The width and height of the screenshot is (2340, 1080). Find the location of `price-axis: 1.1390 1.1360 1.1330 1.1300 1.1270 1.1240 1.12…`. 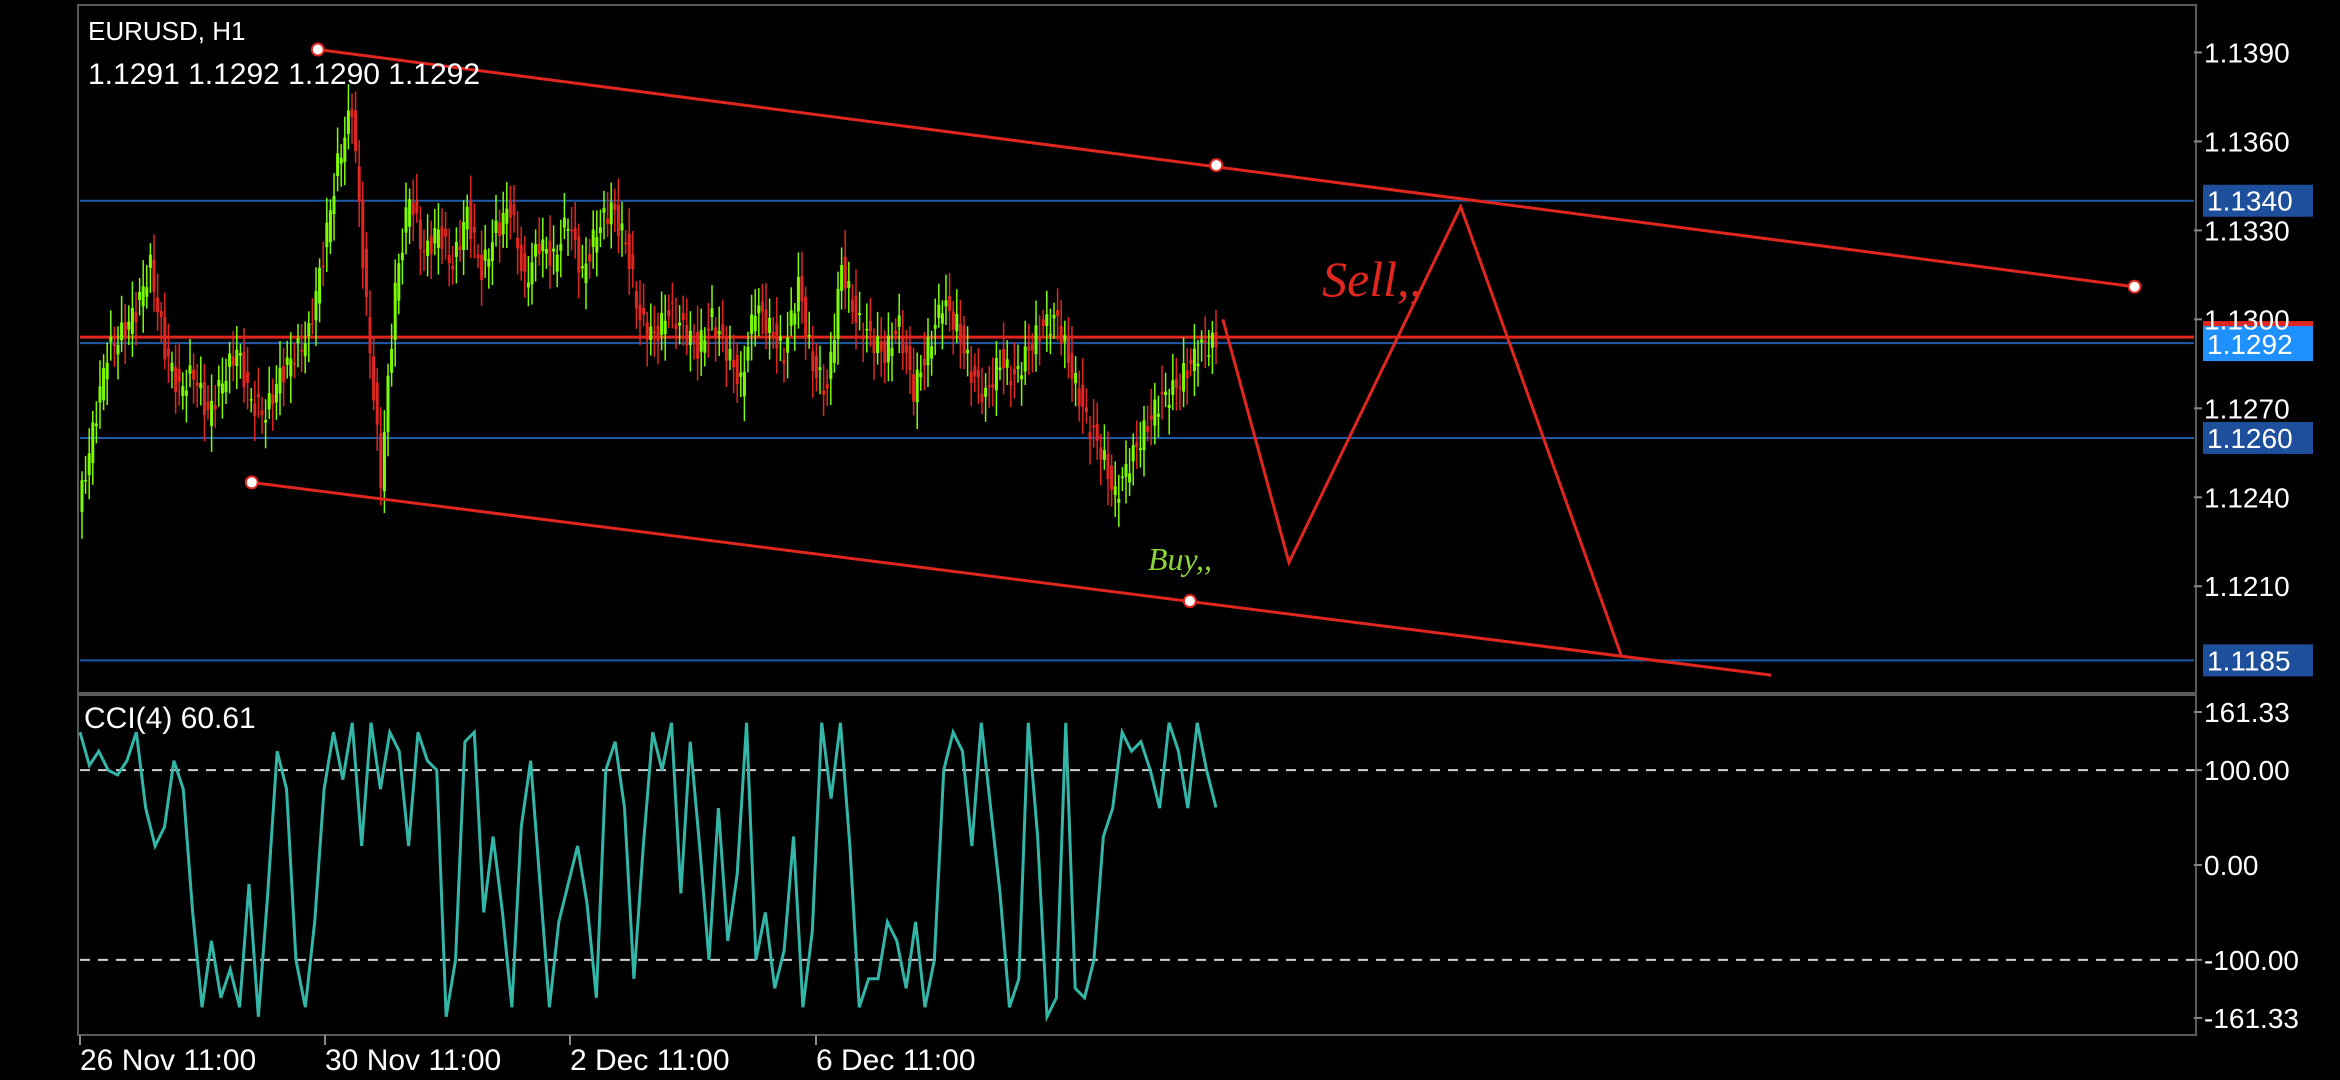

price-axis: 1.1390 1.1360 1.1330 1.1300 1.1270 1.1240 1.12… is located at coordinates (2242, 319).